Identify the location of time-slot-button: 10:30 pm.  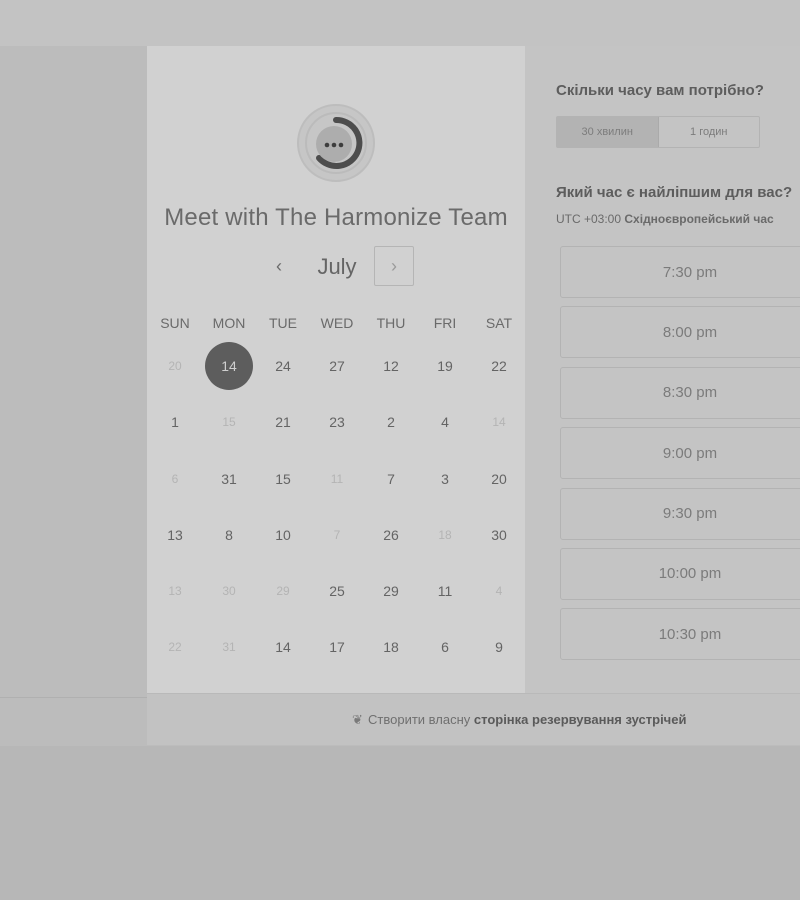
(680, 634).